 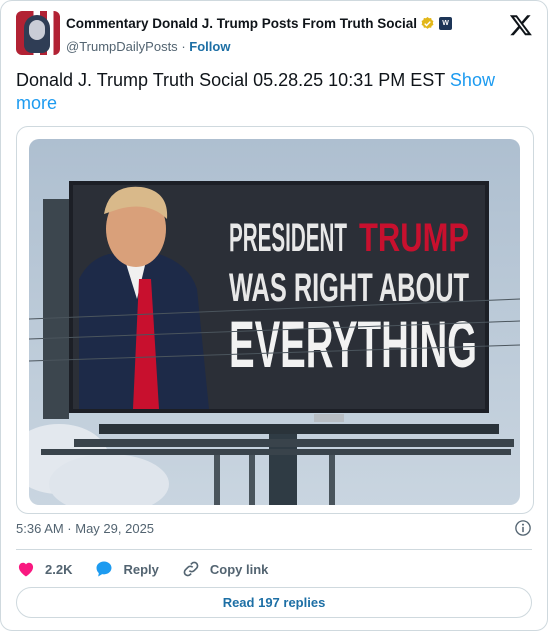 I want to click on reply-label: Reply, so click(x=141, y=569).